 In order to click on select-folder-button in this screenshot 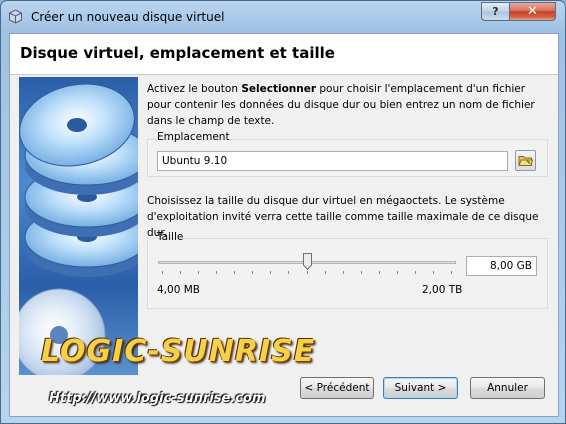, I will do `click(525, 160)`.